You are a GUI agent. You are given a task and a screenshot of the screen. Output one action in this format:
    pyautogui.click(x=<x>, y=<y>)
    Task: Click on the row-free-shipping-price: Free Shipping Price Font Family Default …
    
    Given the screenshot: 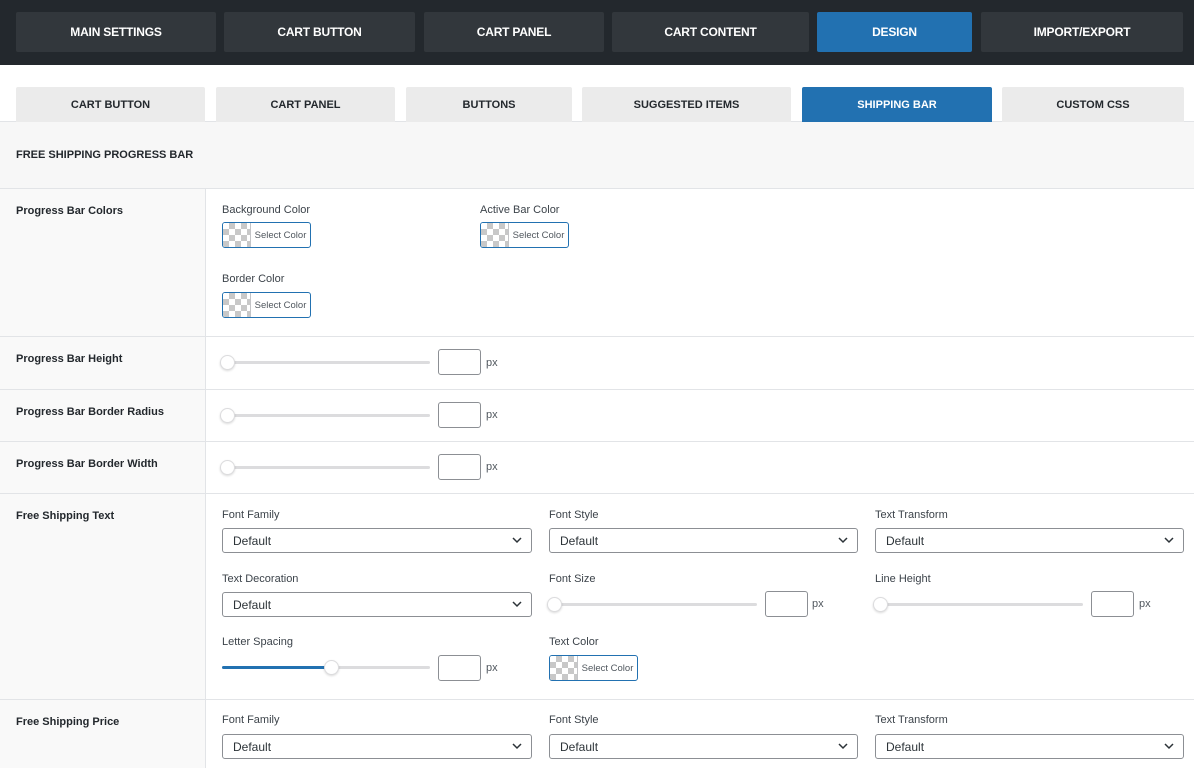 What is the action you would take?
    pyautogui.click(x=597, y=734)
    